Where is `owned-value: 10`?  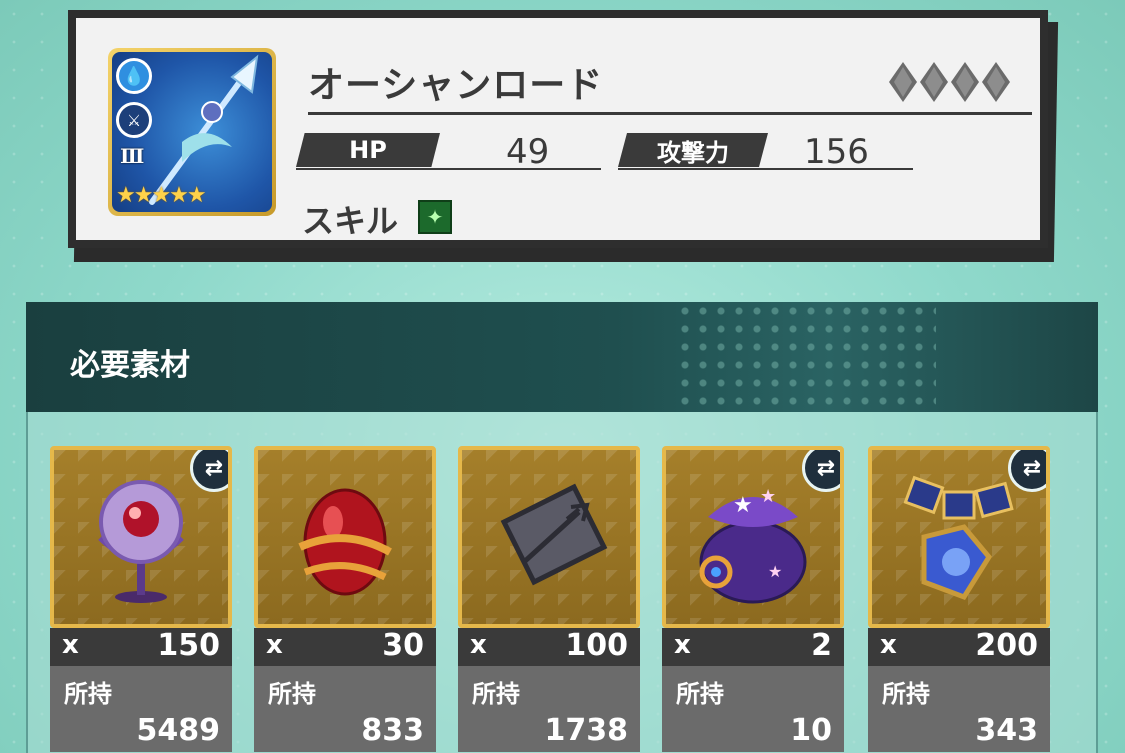 owned-value: 10 is located at coordinates (811, 730).